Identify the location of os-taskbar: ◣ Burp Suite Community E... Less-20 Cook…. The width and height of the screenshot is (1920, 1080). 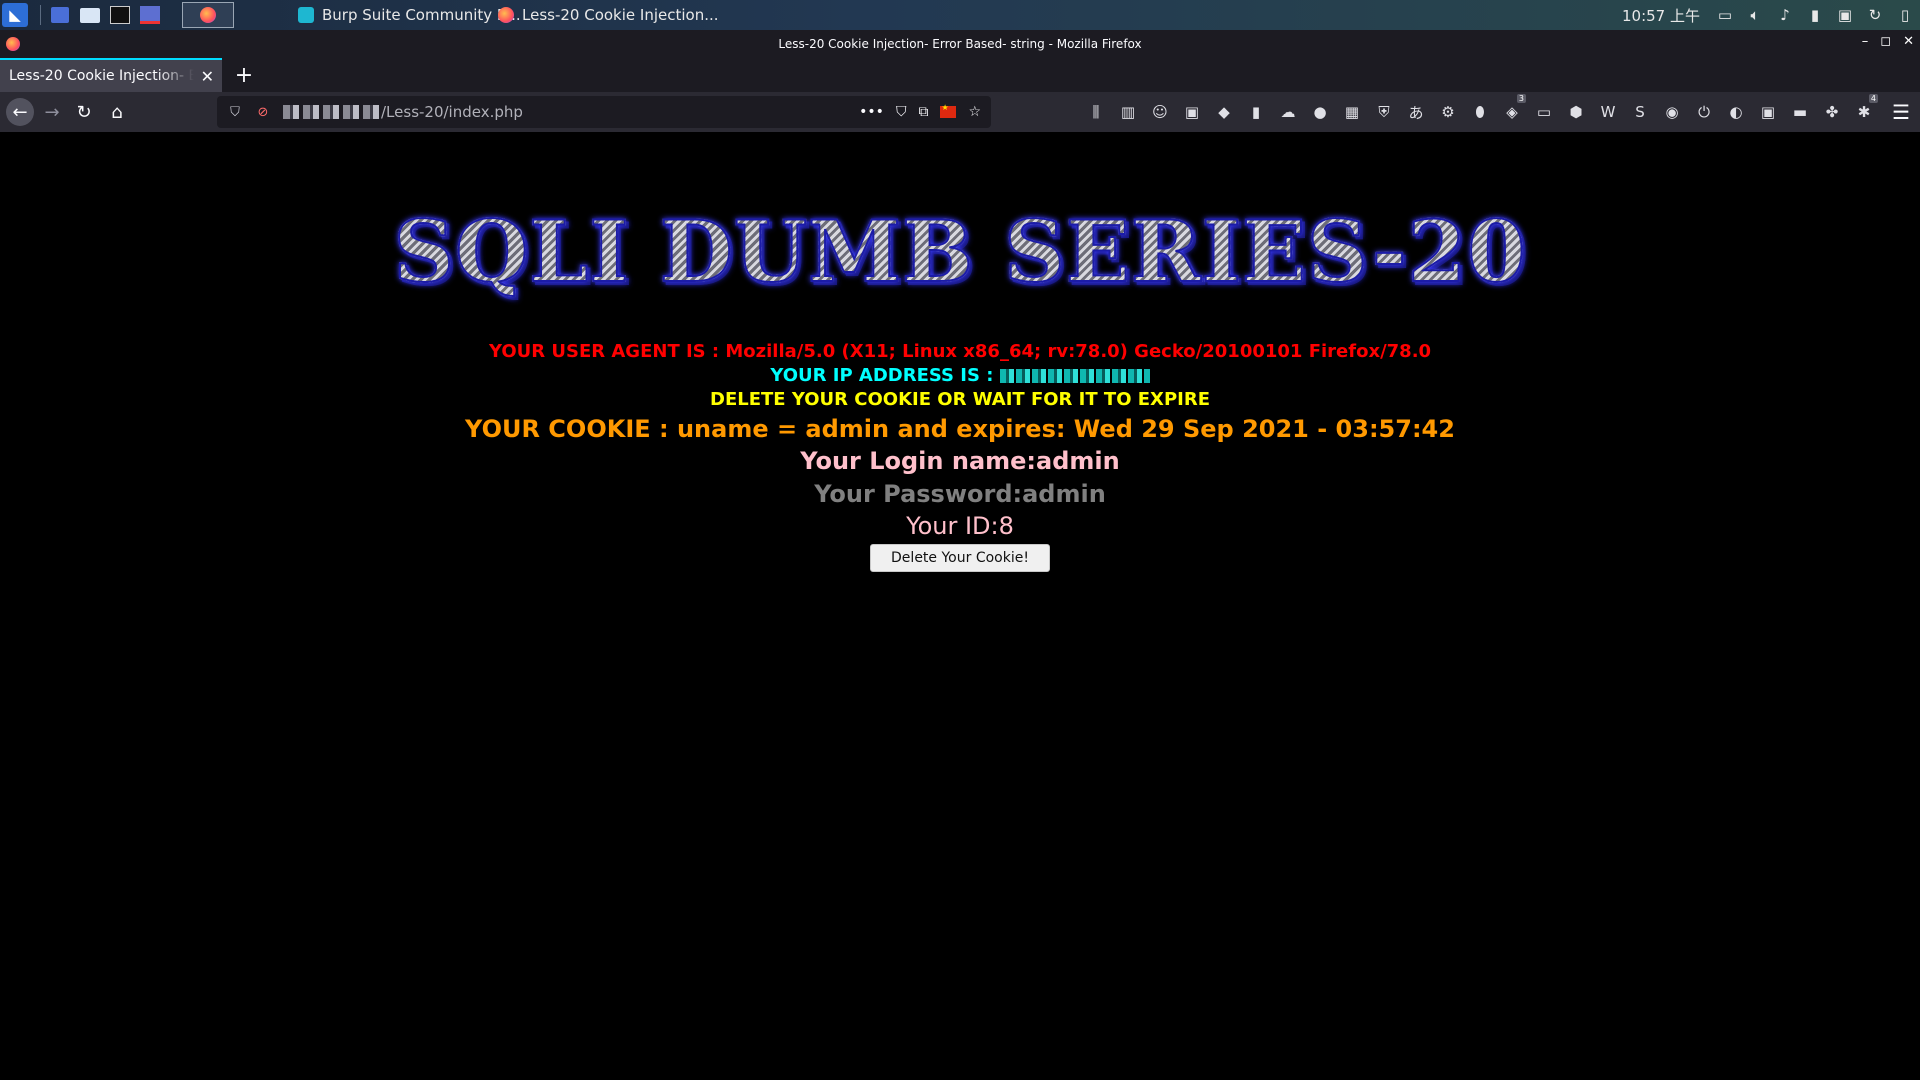
(960, 15).